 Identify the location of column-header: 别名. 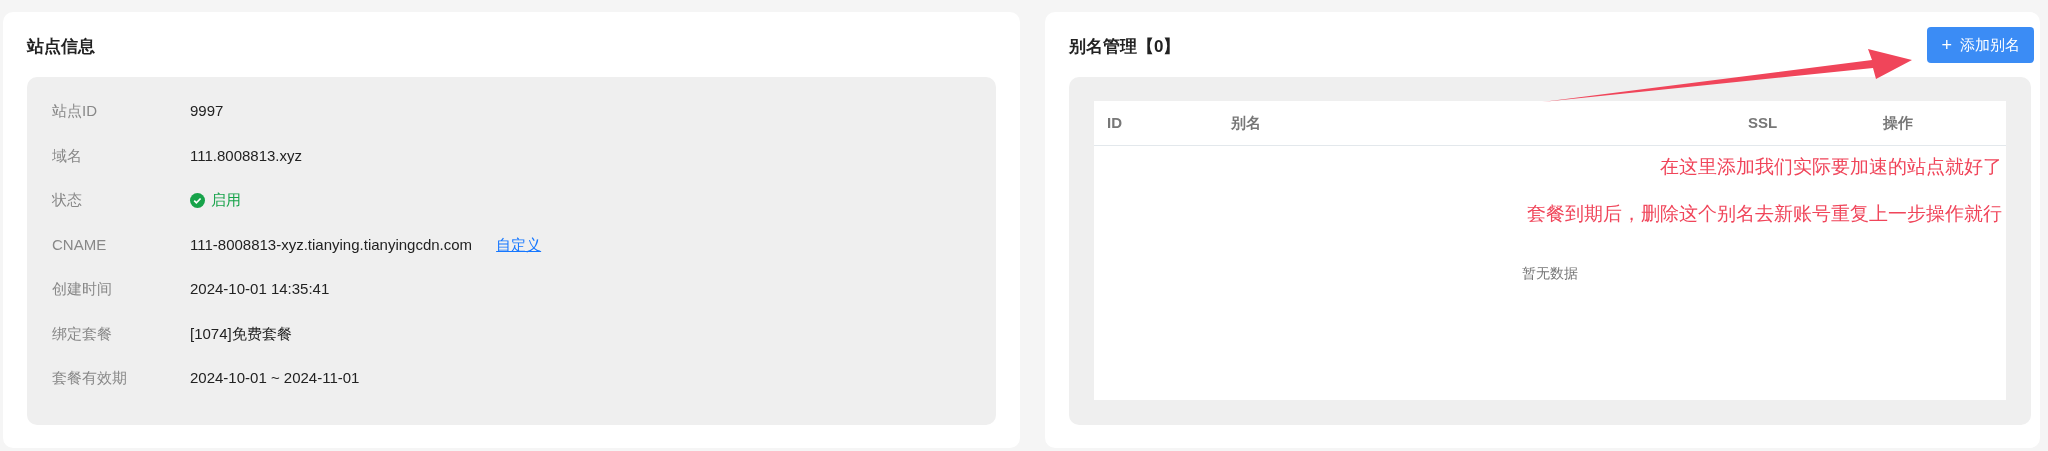
(1246, 122).